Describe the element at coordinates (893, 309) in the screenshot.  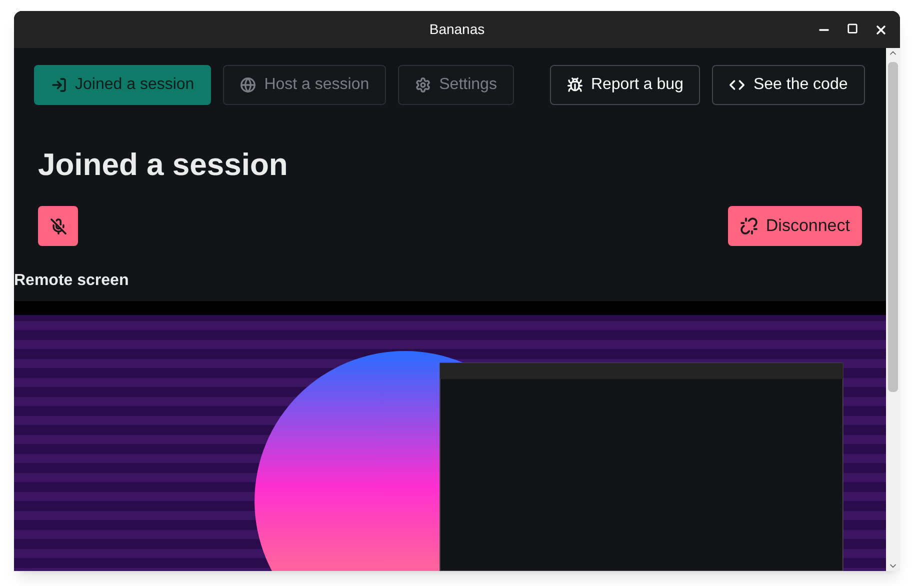
I see `scrollbar` at that location.